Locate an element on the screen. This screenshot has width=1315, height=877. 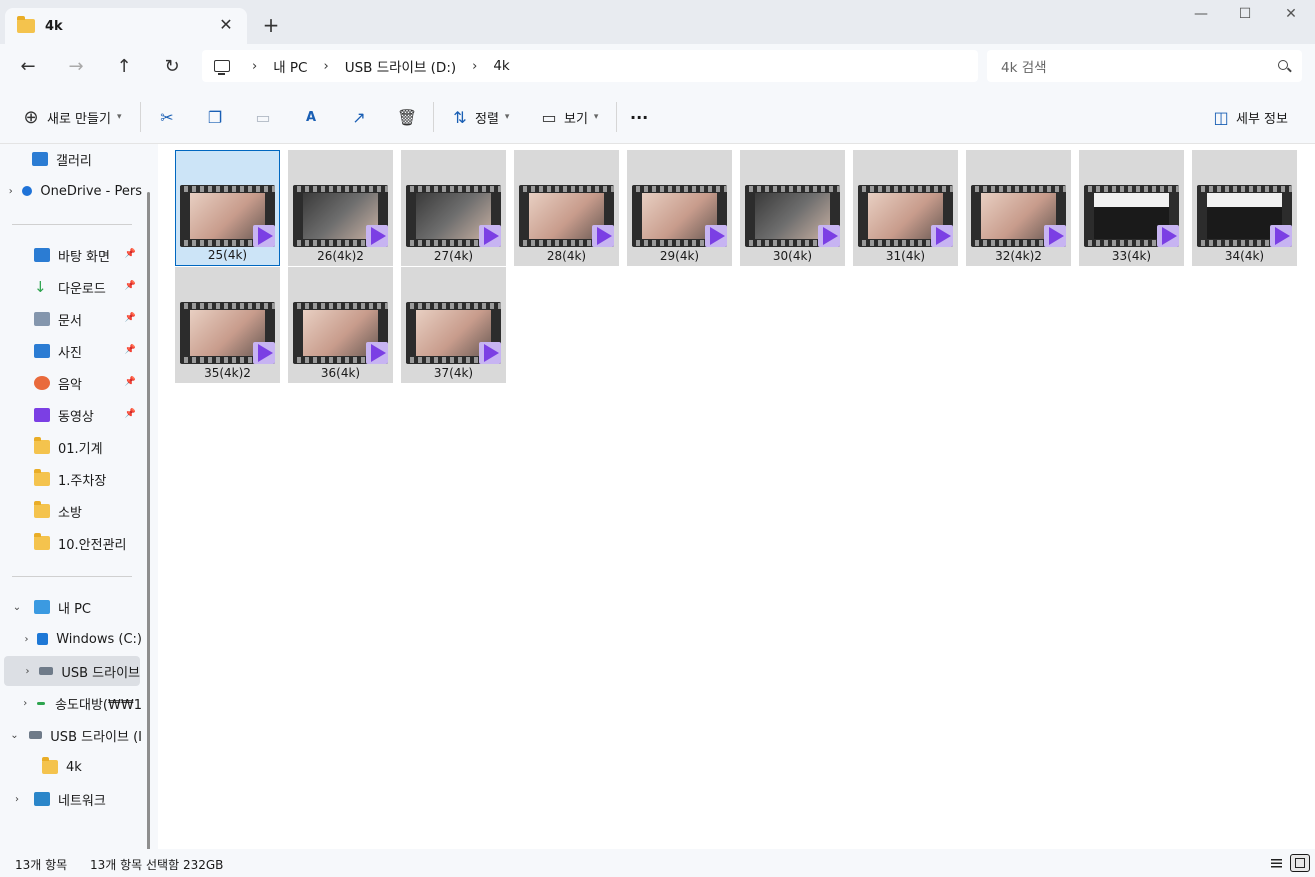
up-button: ↑ is located at coordinates (124, 67).